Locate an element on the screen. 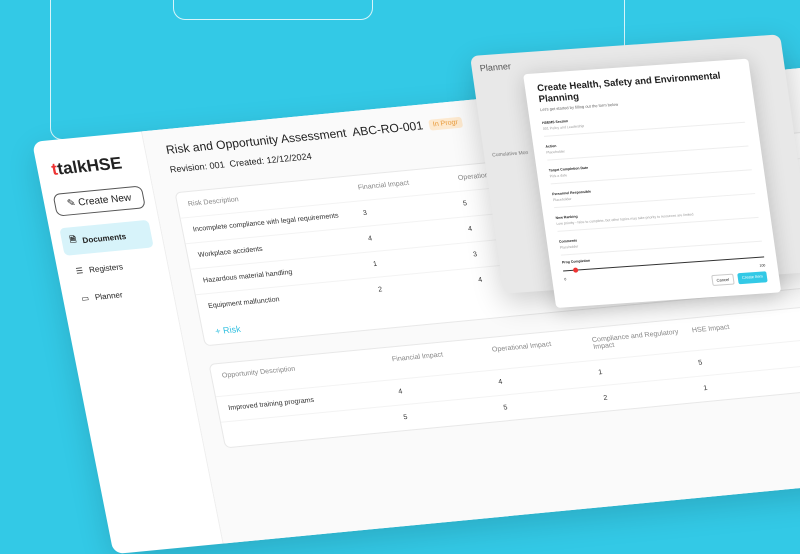 This screenshot has height=554, width=800. slider-max: 100 is located at coordinates (762, 265).